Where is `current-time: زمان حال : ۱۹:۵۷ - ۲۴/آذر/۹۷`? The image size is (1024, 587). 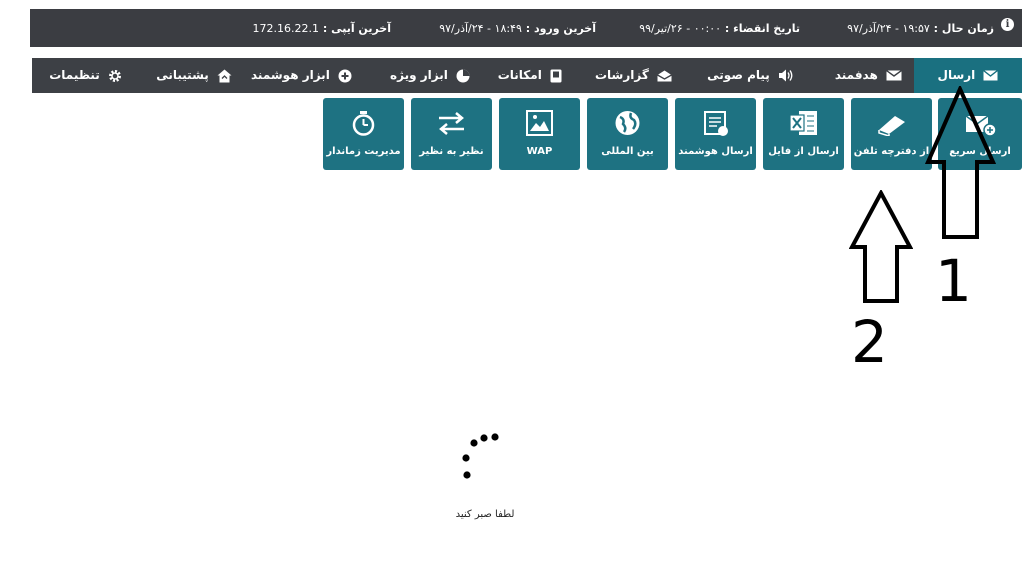 current-time: زمان حال : ۱۹:۵۷ - ۲۴/آذر/۹۷ is located at coordinates (920, 28).